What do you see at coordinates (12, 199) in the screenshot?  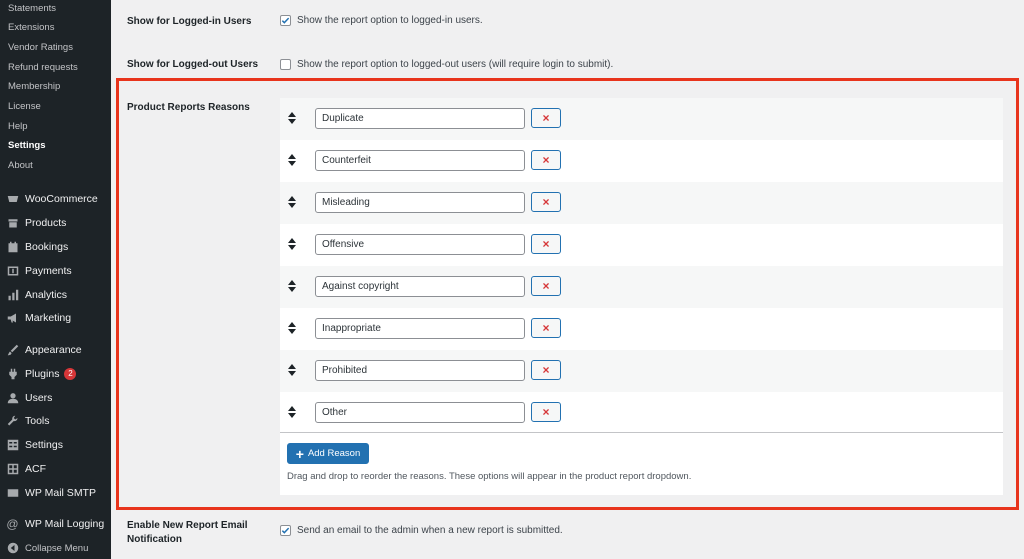 I see `woocommerce-icon` at bounding box center [12, 199].